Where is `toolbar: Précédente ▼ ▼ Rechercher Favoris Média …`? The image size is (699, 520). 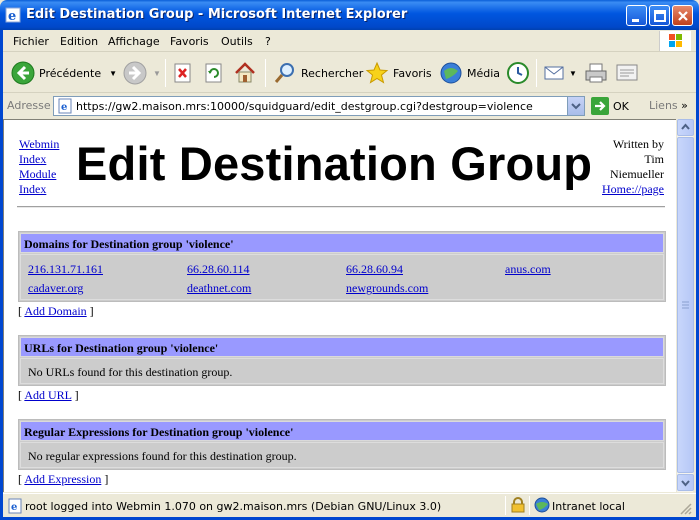 toolbar: Précédente ▼ ▼ Rechercher Favoris Média … is located at coordinates (349, 73).